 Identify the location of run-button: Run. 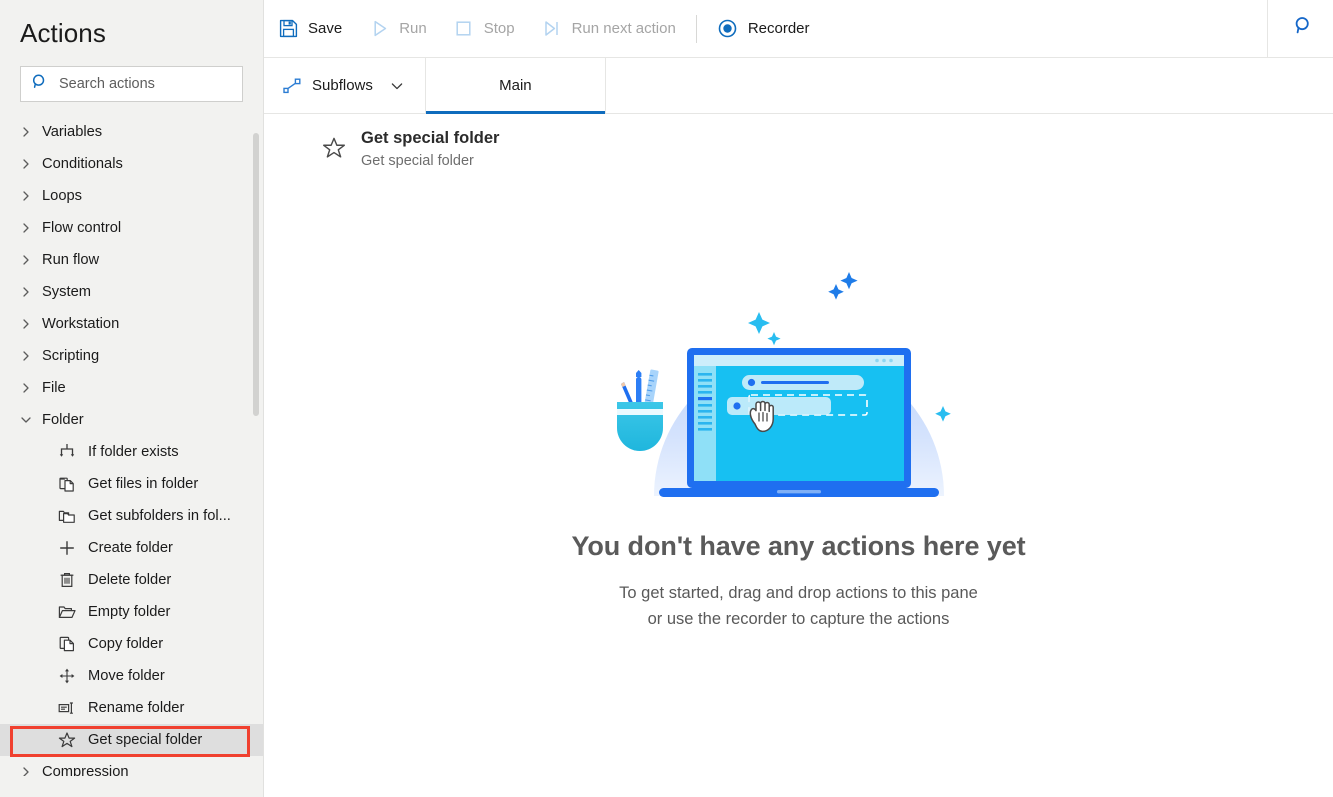
(397, 29).